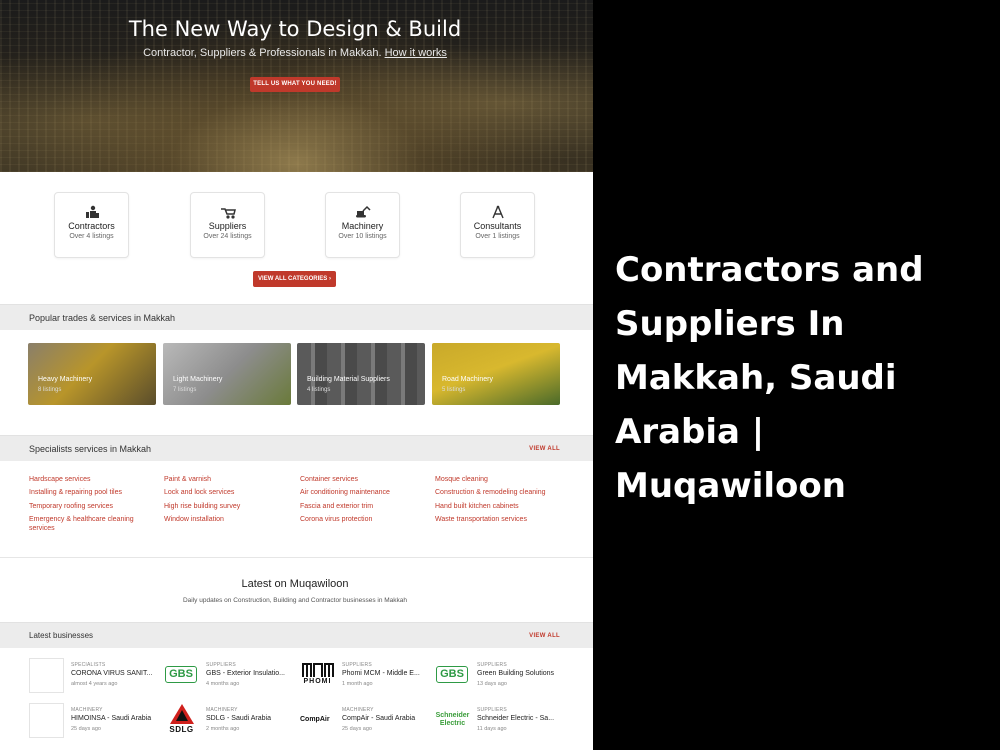 This screenshot has height=750, width=1000. What do you see at coordinates (181, 714) in the screenshot?
I see `sdlg-triangle-icon` at bounding box center [181, 714].